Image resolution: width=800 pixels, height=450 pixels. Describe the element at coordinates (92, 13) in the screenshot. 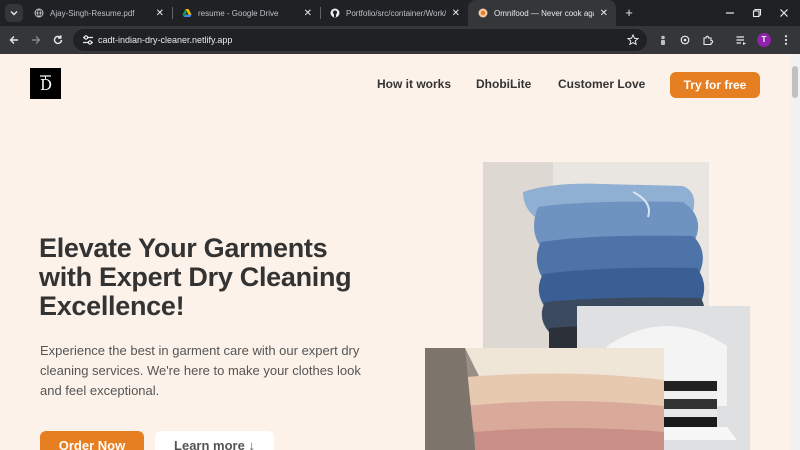

I see `tab-title: Ajay-Singh-Resume.pdf` at that location.